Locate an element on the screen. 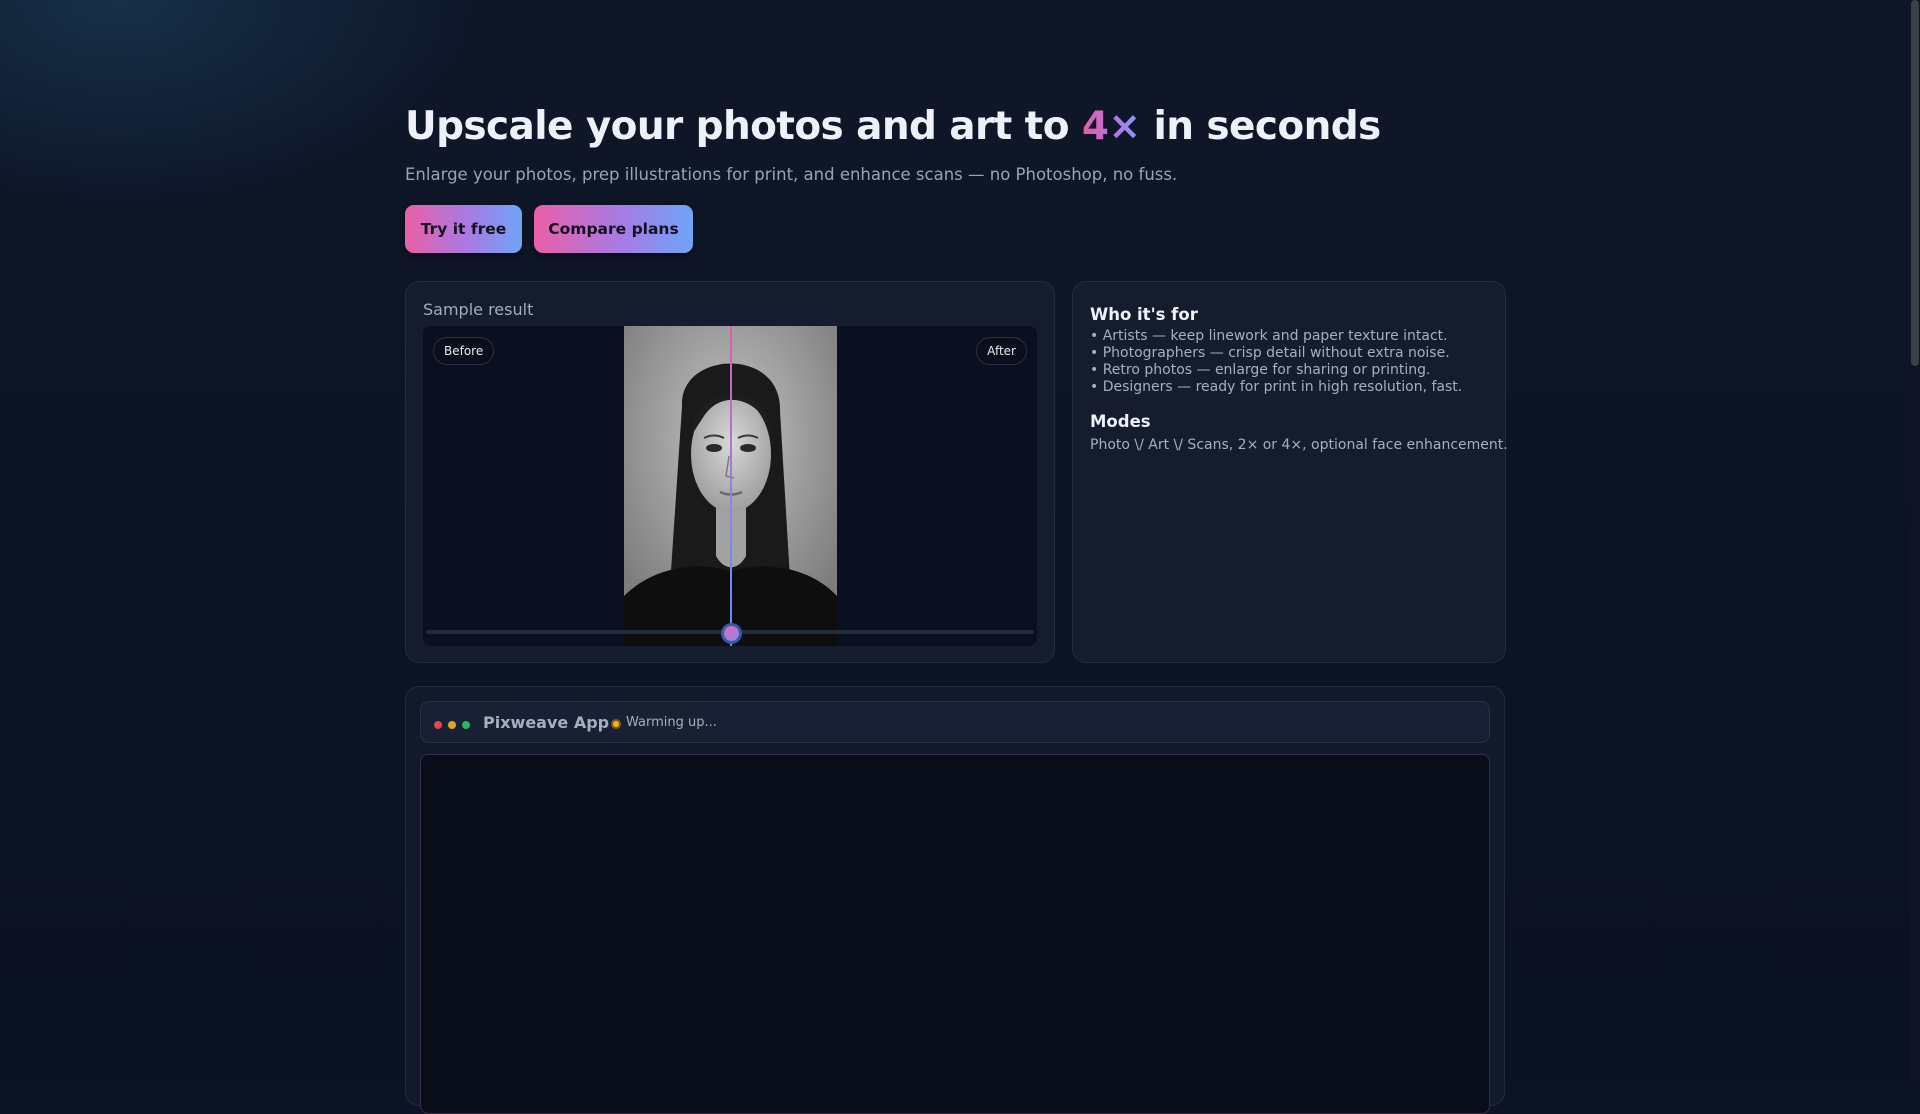 This screenshot has width=1920, height=1114. sample-result-card: Sample result Before After is located at coordinates (730, 472).